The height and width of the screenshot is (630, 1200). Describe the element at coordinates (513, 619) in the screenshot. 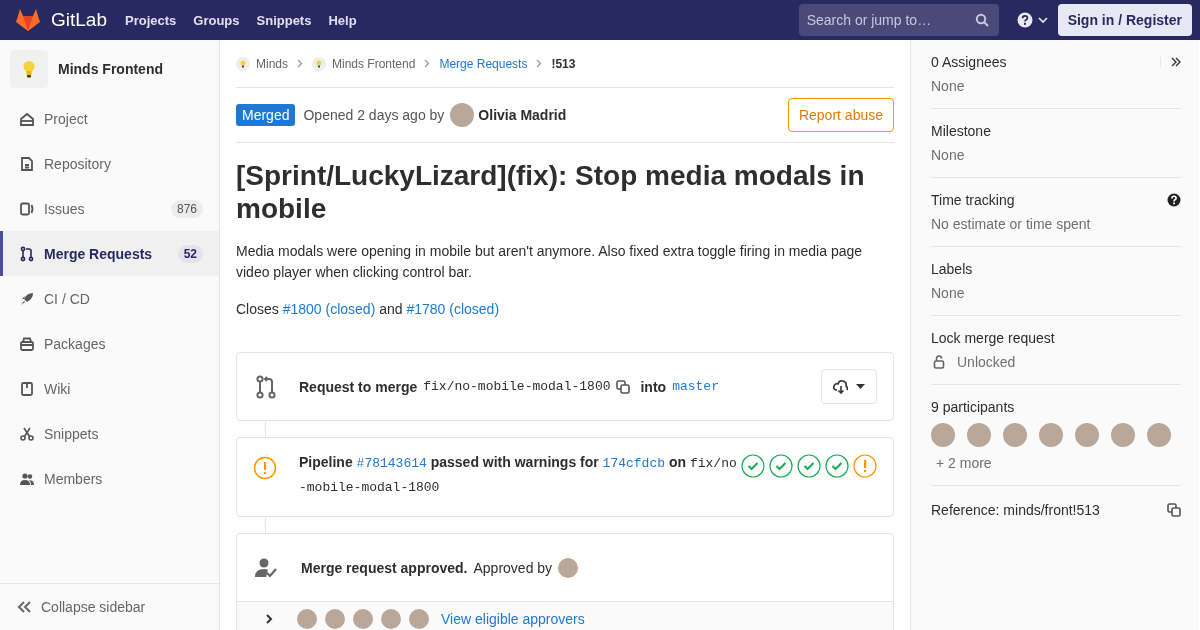

I see `view-approvers-link: View eligible approvers` at that location.